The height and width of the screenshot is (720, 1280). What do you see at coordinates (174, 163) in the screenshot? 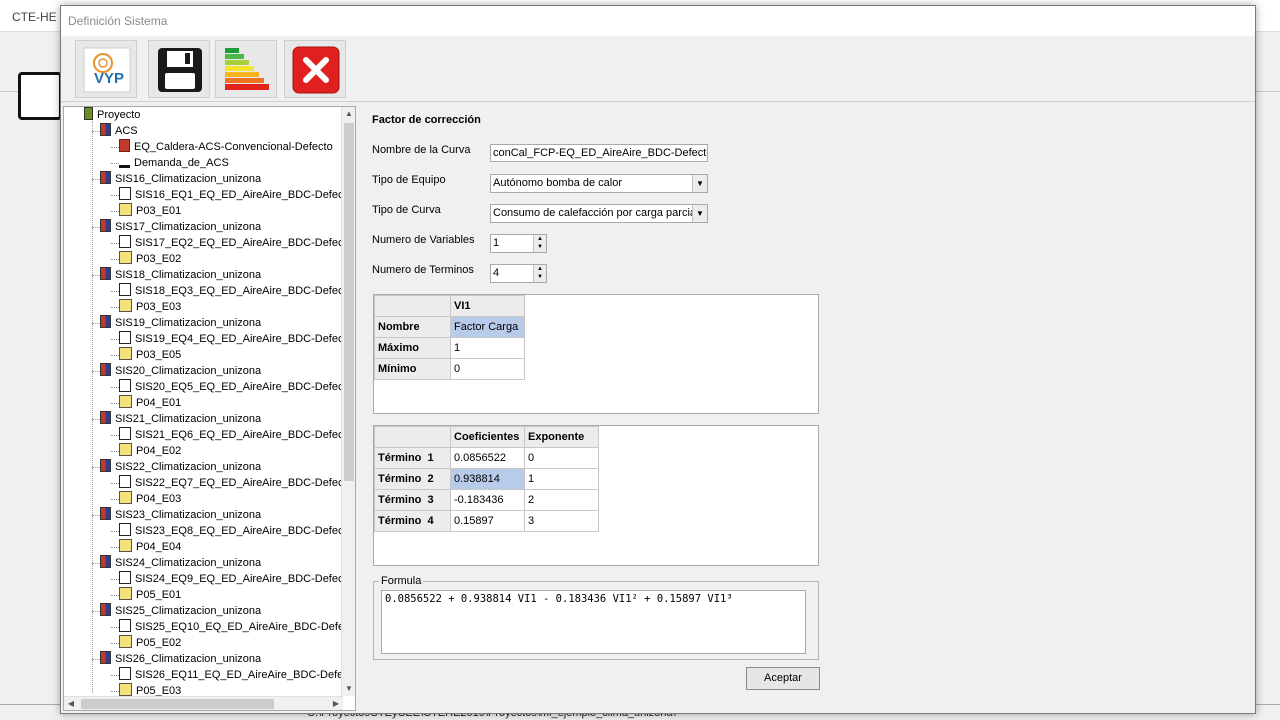
I see `tree-item-child: Demanda_de_ACS` at bounding box center [174, 163].